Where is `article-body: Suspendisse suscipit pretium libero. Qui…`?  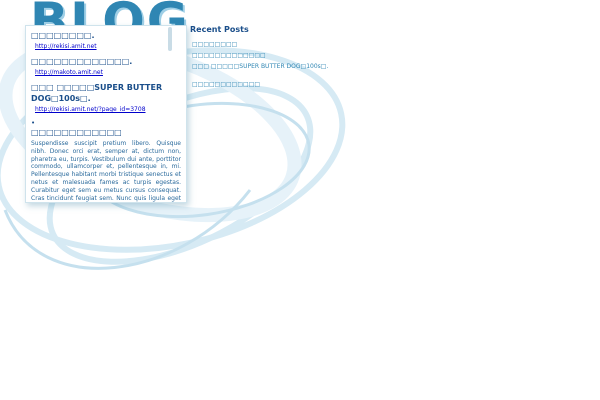 article-body: Suspendisse suscipit pretium libero. Qui… is located at coordinates (106, 171).